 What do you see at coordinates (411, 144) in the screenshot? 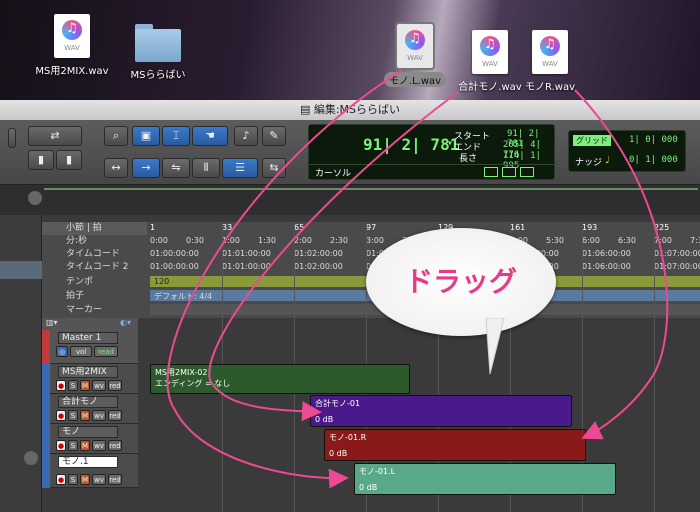
I see `main-counter-value: 91| 2| 781` at bounding box center [411, 144].